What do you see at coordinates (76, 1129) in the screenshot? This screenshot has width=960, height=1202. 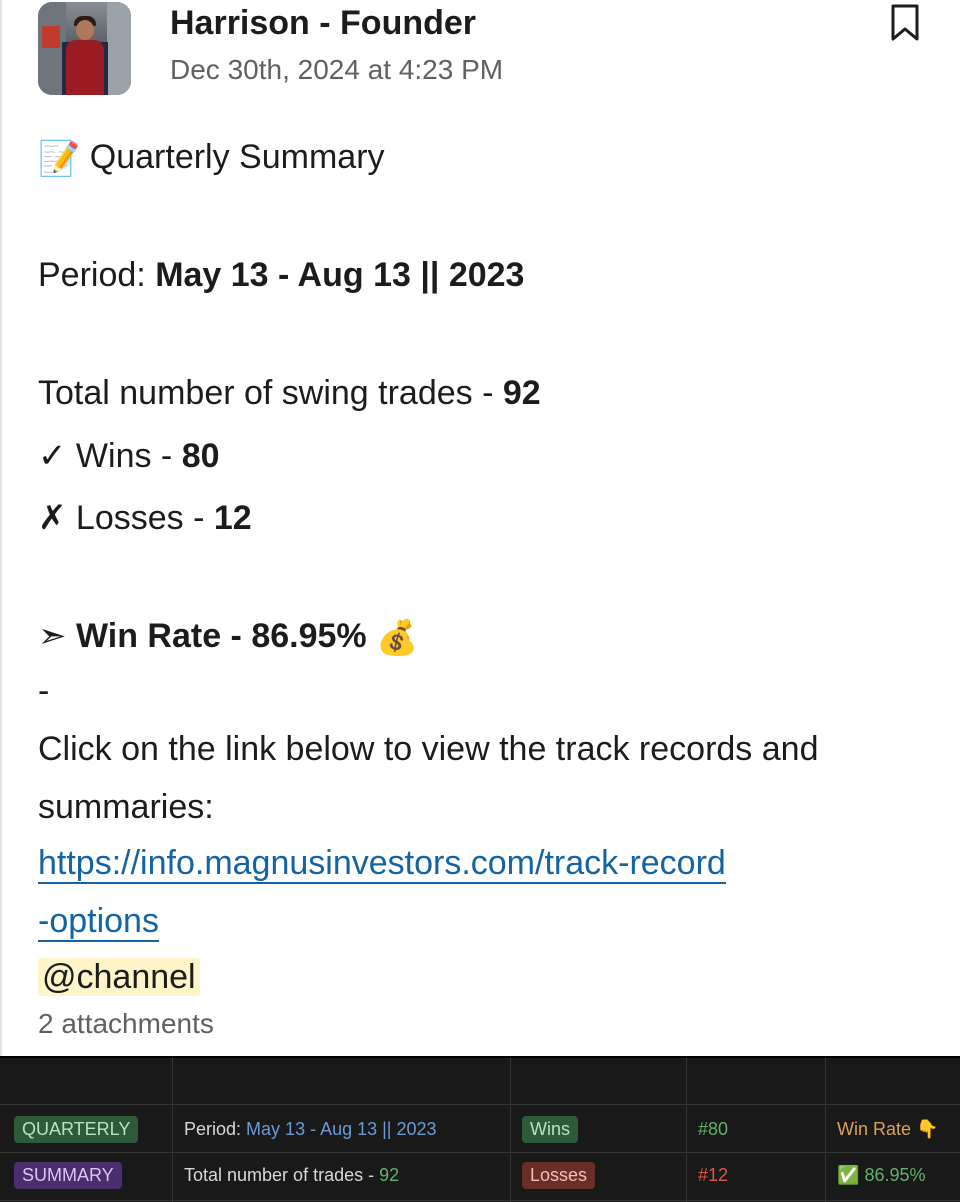 I see `quarterly-tag: QUARTERLY` at bounding box center [76, 1129].